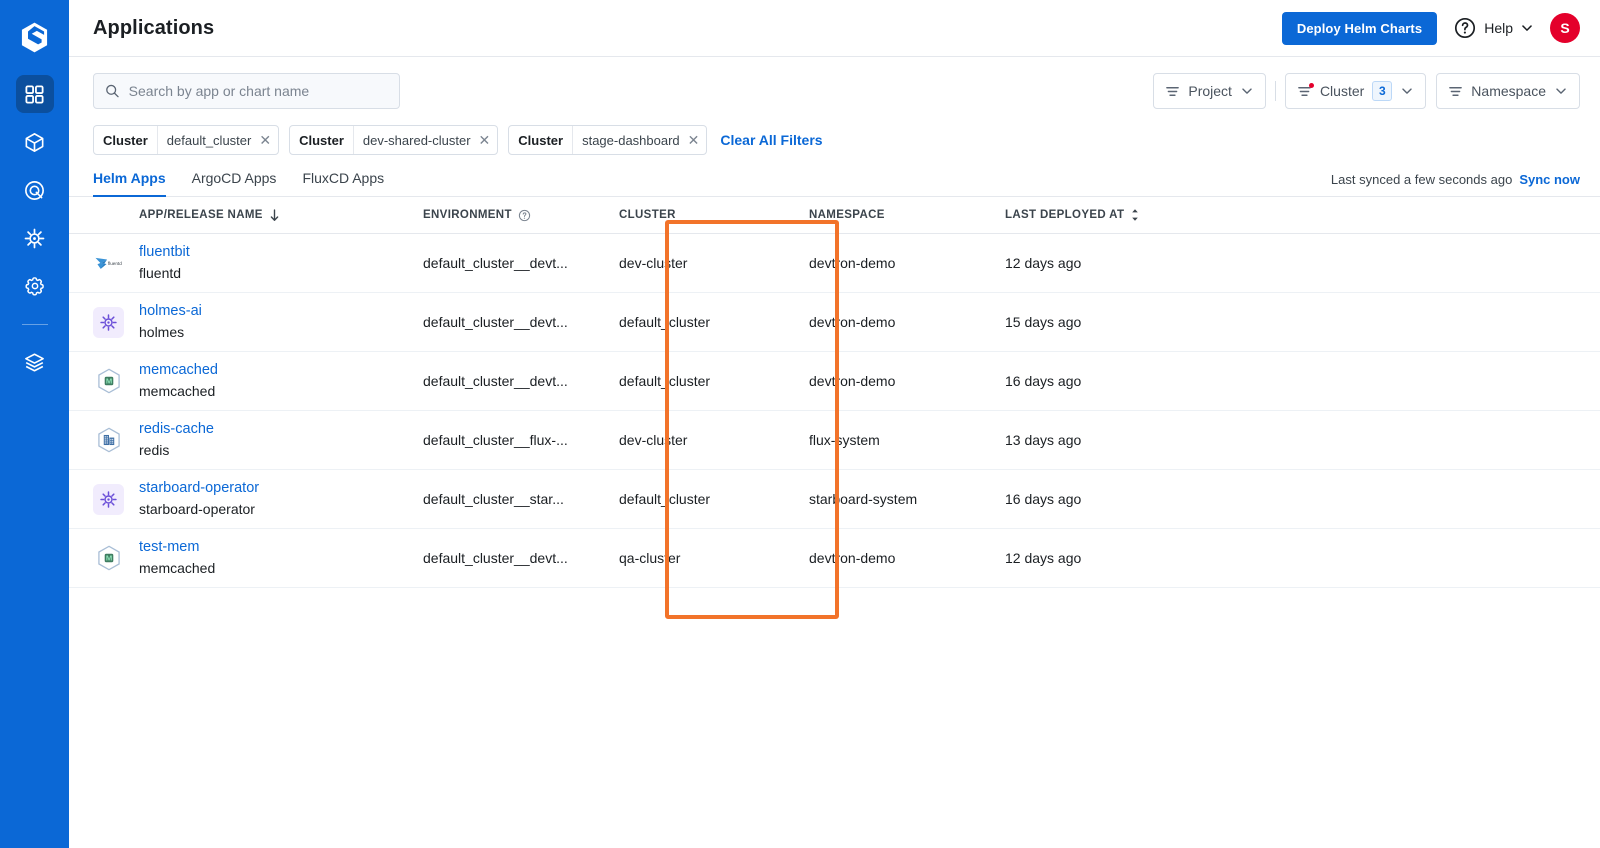 The image size is (1600, 848). What do you see at coordinates (201, 215) in the screenshot?
I see `column-label: APP/RELEASE NAME` at bounding box center [201, 215].